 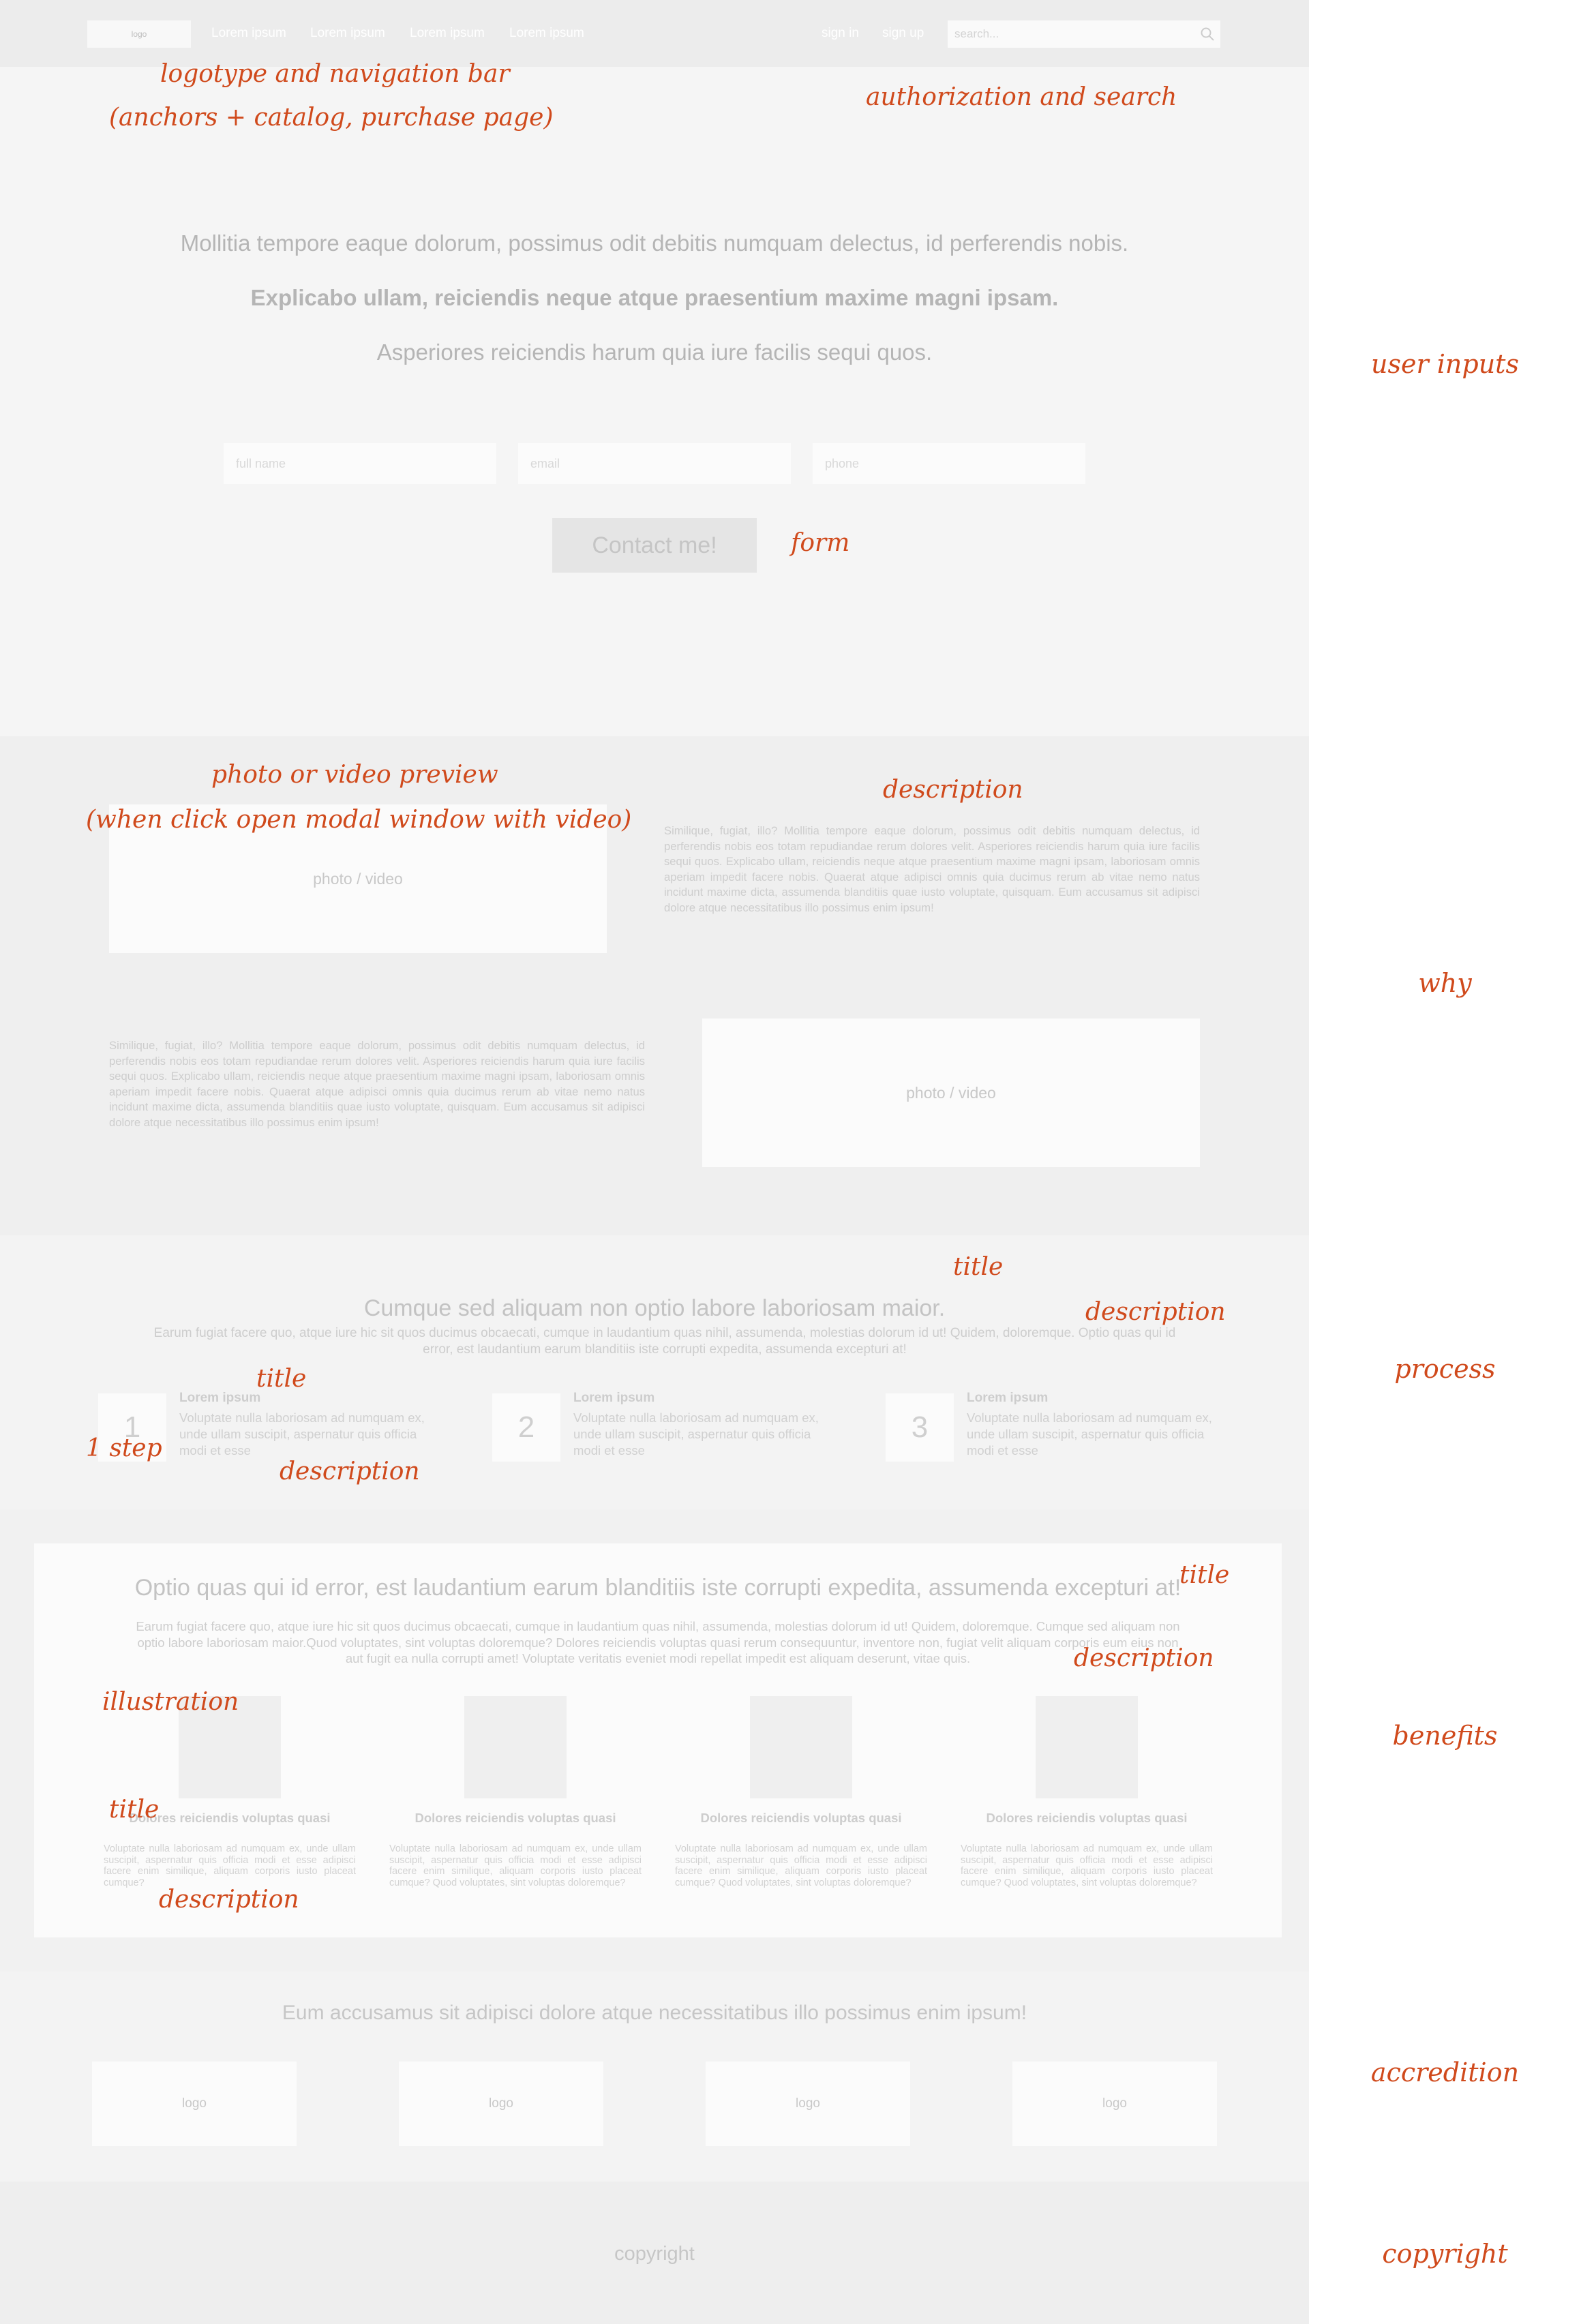 What do you see at coordinates (526, 1428) in the screenshot?
I see `step-number-2: 2` at bounding box center [526, 1428].